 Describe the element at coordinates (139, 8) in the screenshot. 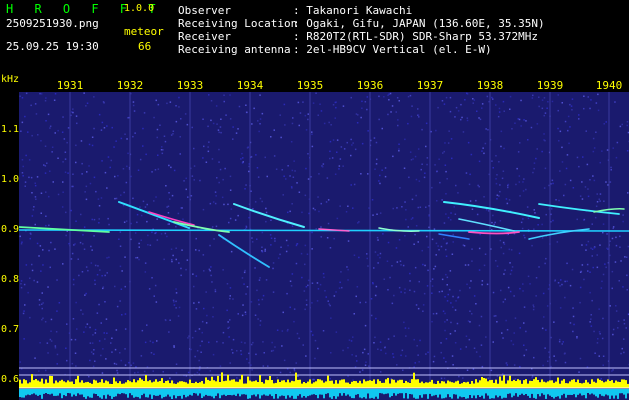

I see `app-version: 1.0.0` at that location.